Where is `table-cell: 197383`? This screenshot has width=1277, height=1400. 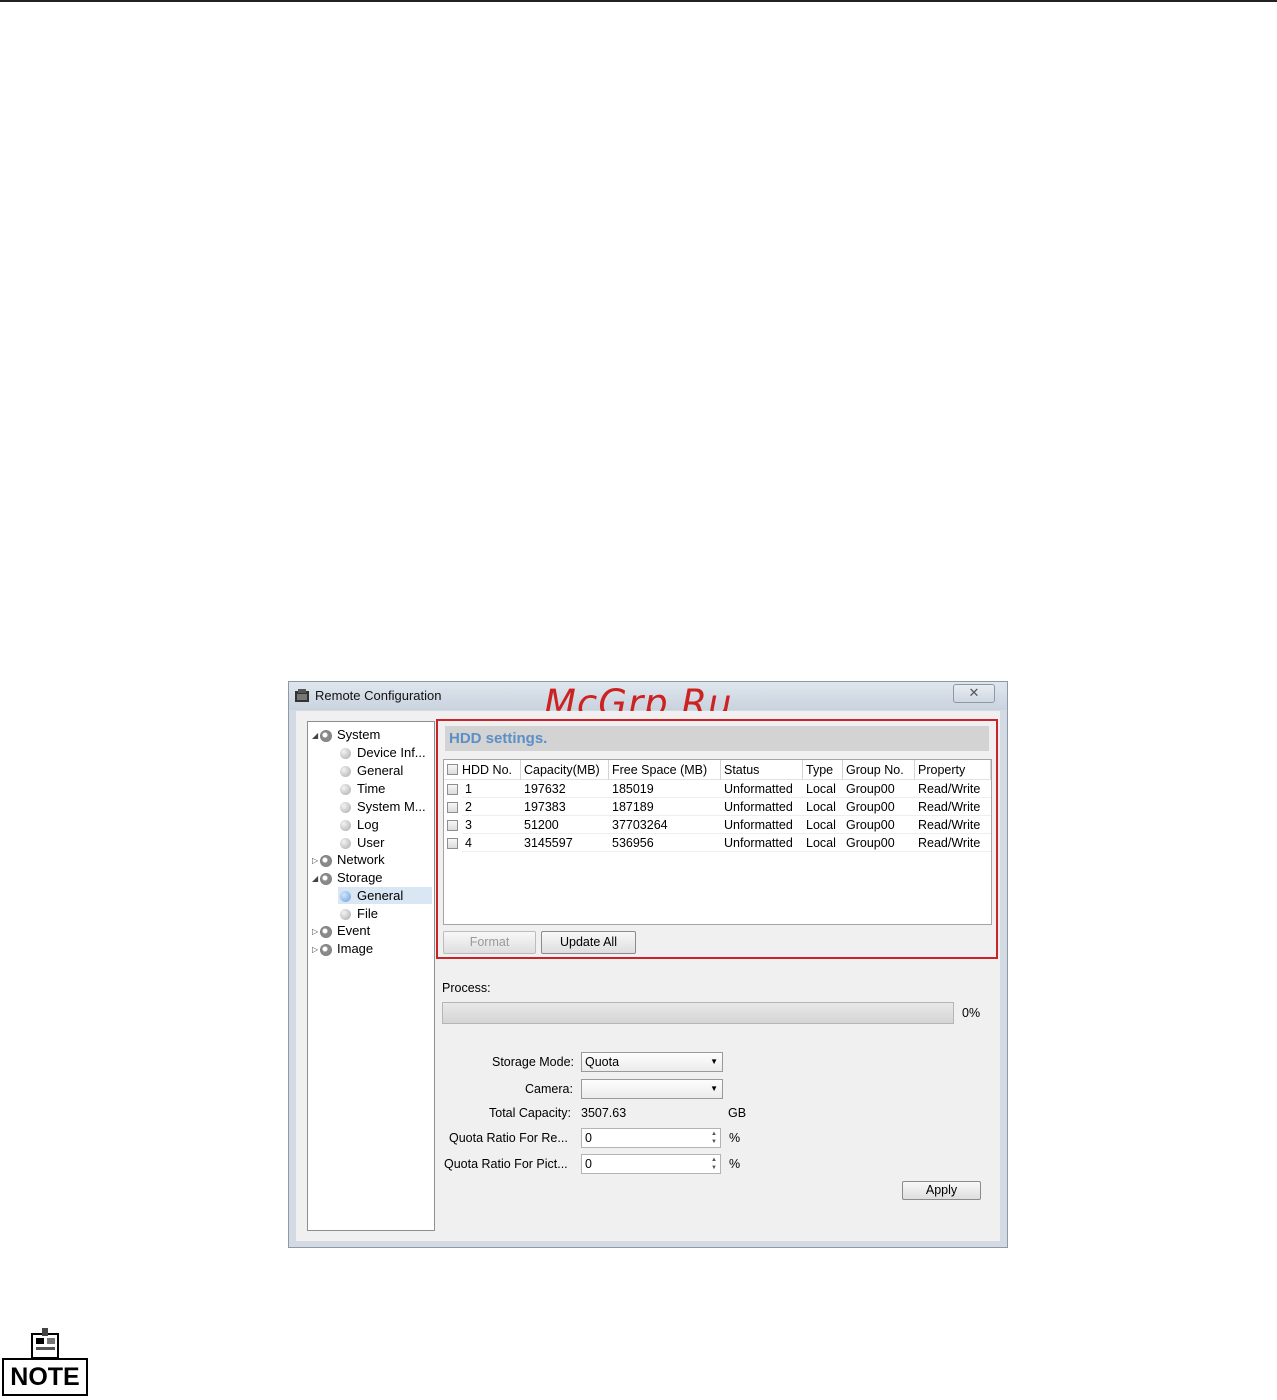
table-cell: 197383 is located at coordinates (565, 807).